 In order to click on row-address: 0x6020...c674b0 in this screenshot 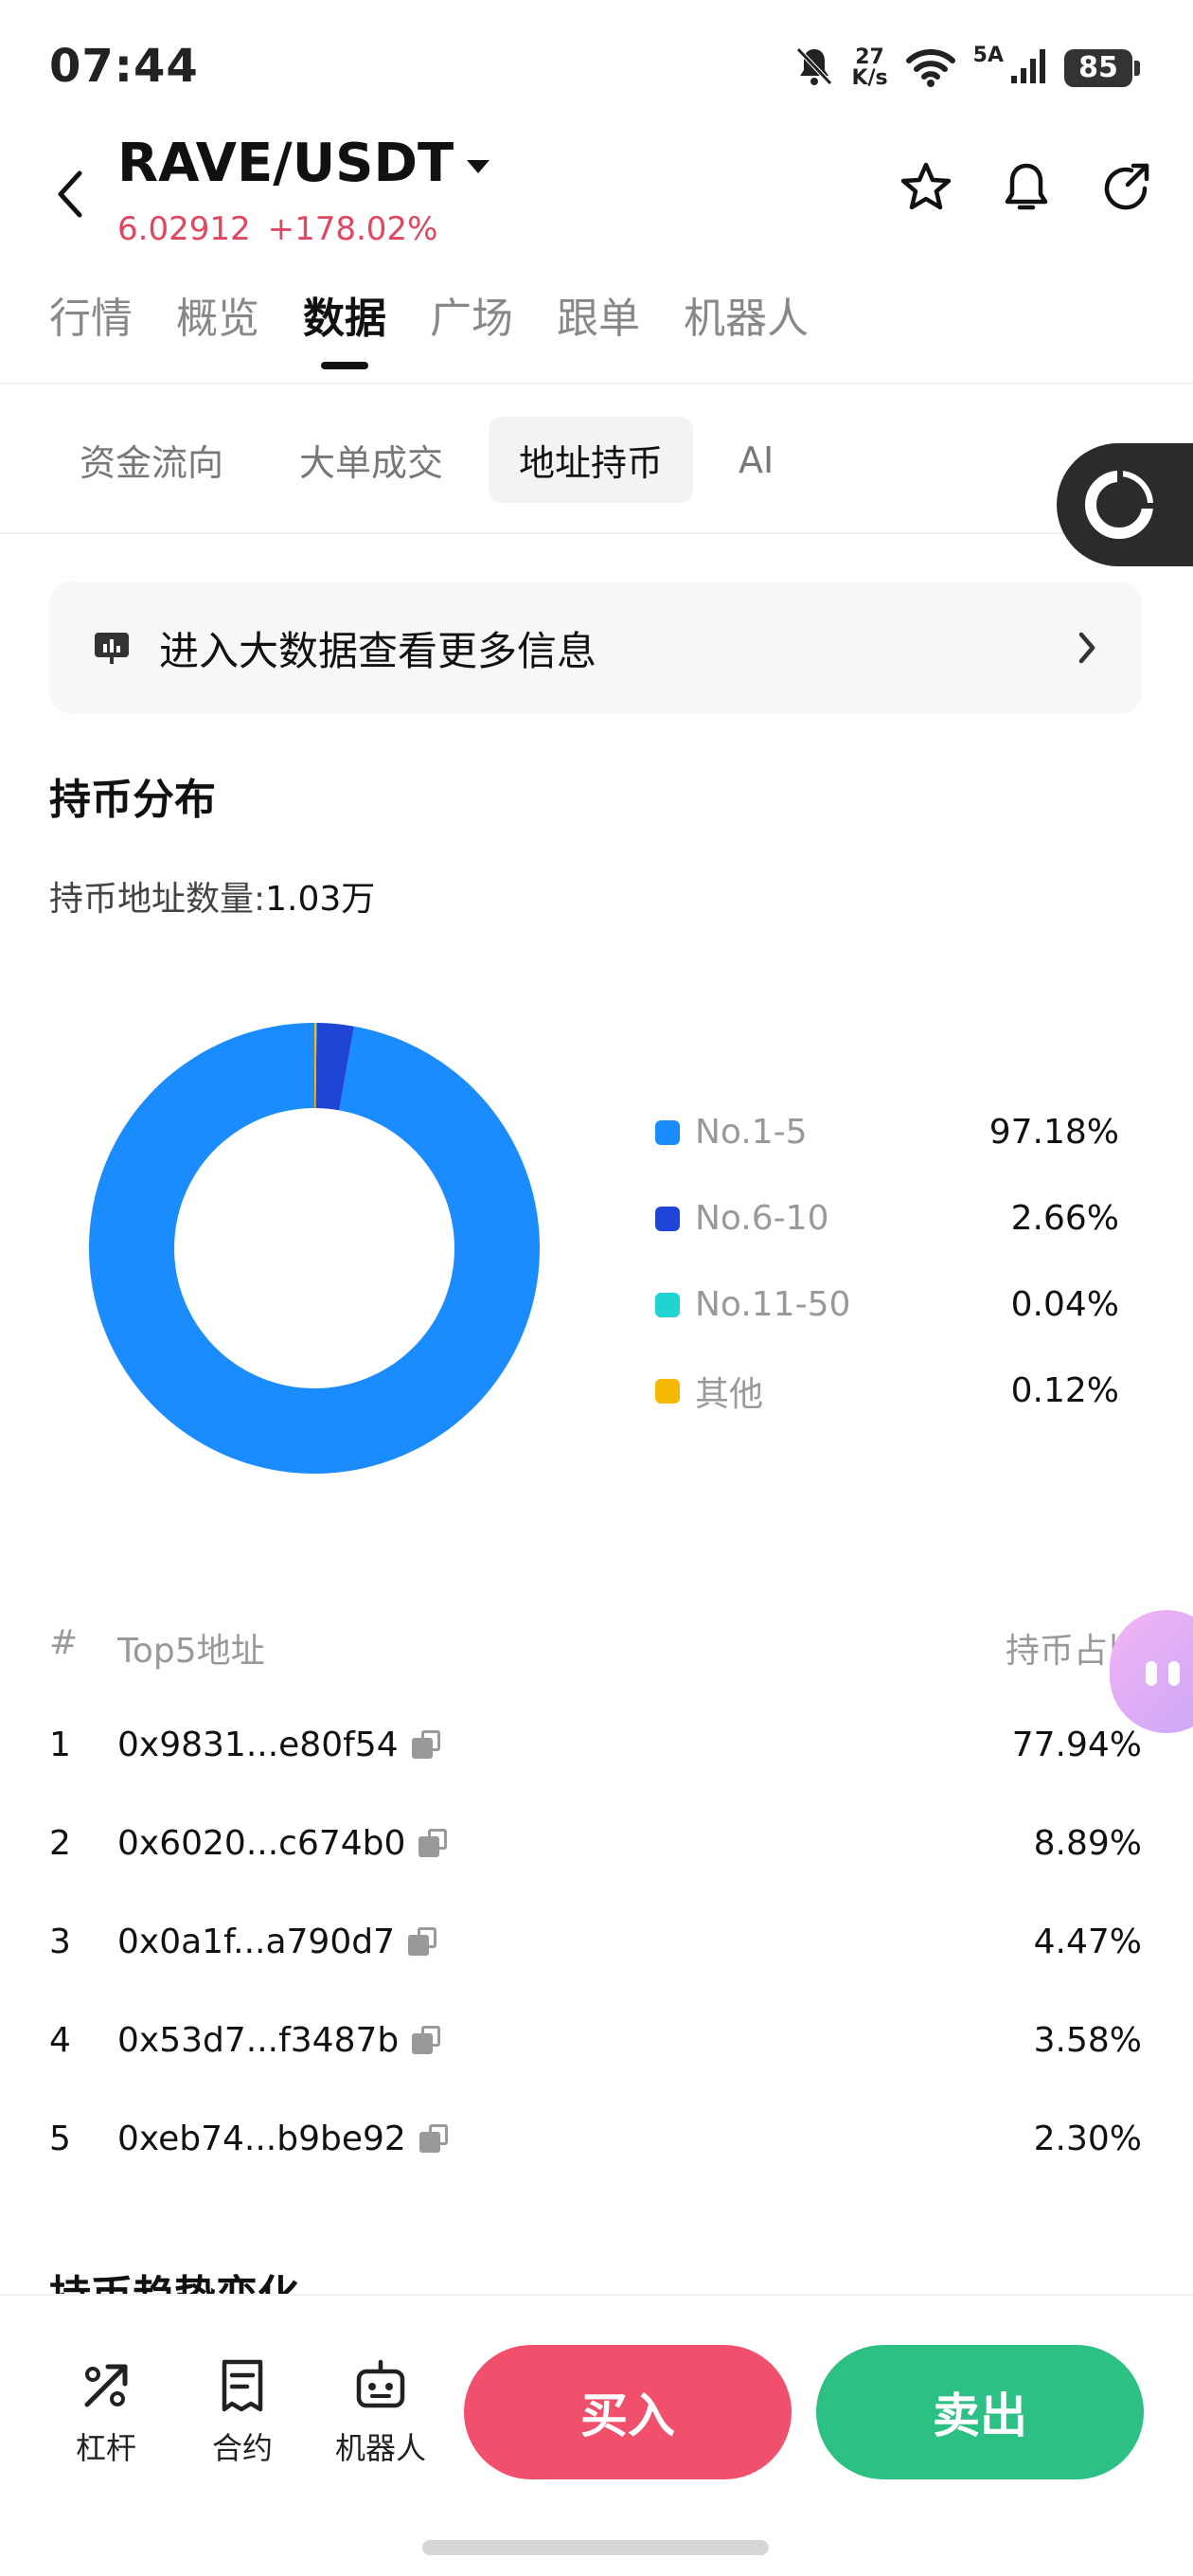, I will do `click(575, 1843)`.